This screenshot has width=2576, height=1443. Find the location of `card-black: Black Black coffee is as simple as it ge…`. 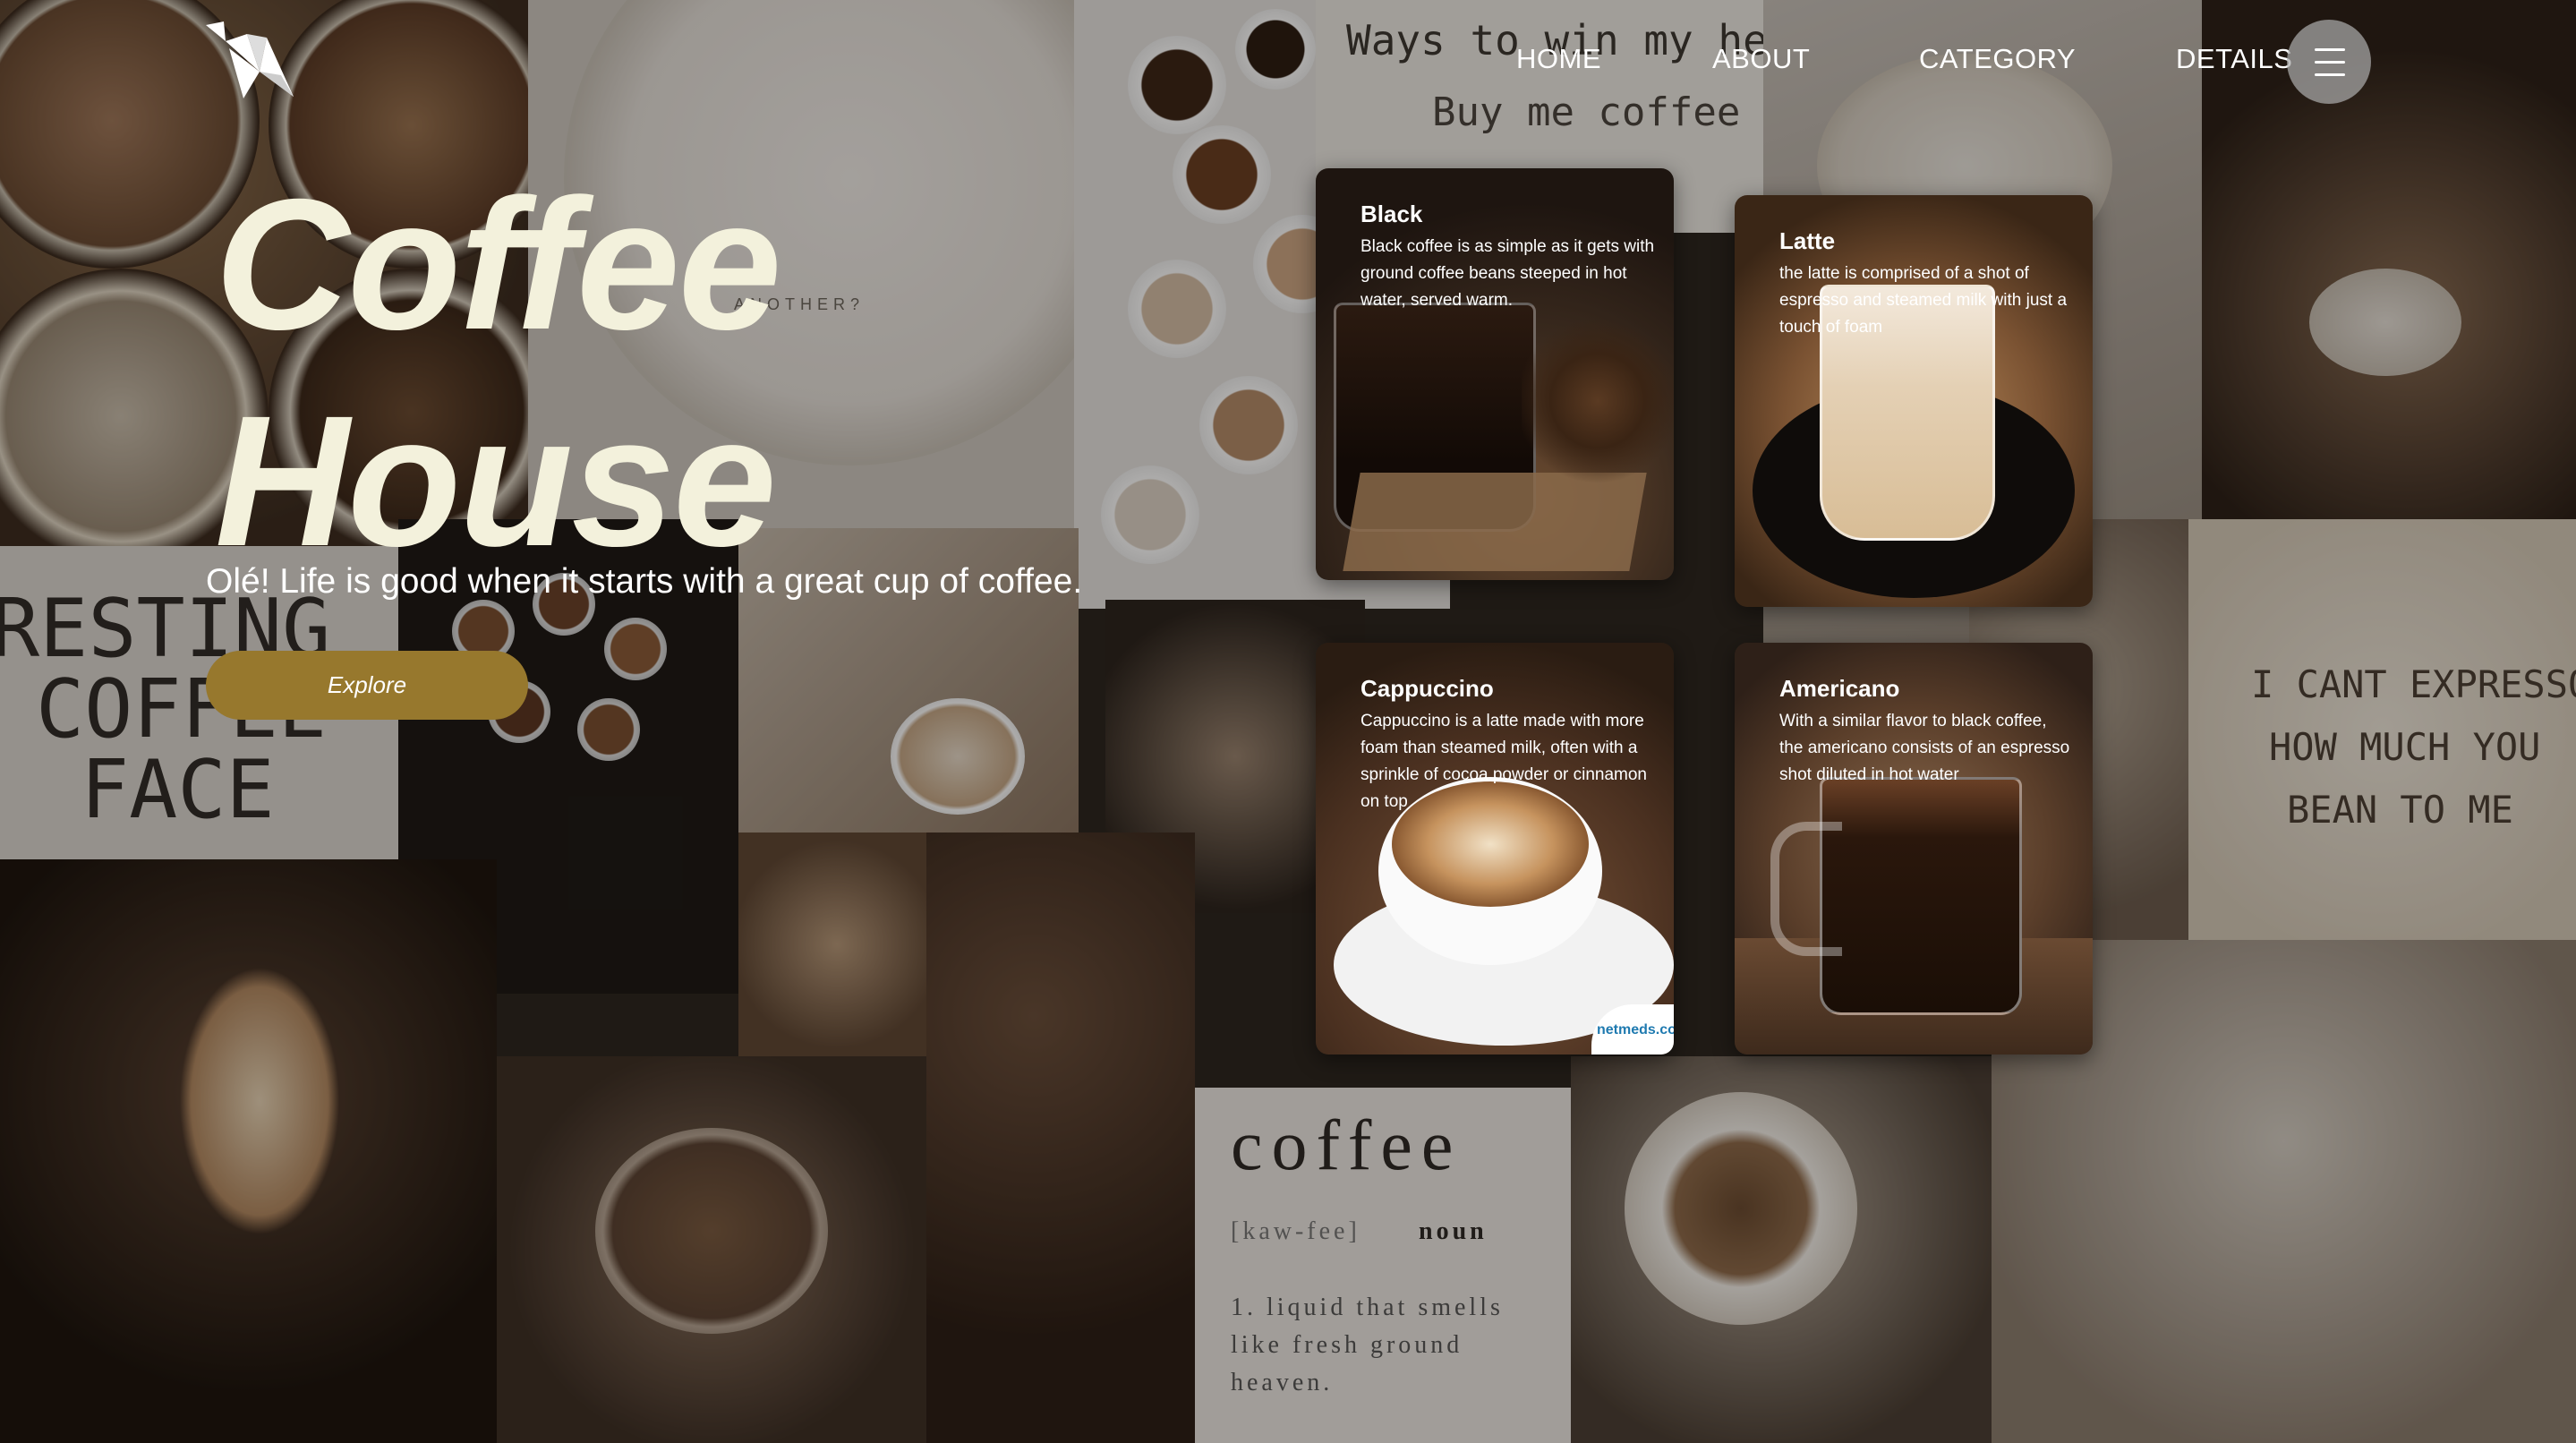

card-black: Black Black coffee is as simple as it ge… is located at coordinates (1495, 374).